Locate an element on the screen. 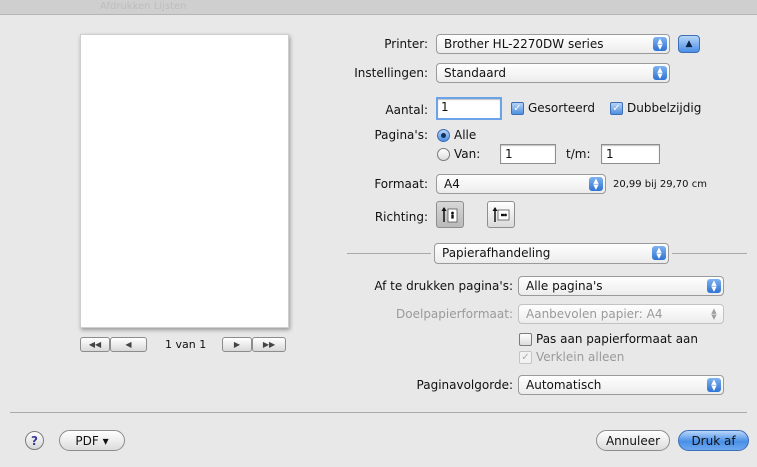 Image resolution: width=757 pixels, height=467 pixels. pages-from-value: 1 is located at coordinates (509, 154).